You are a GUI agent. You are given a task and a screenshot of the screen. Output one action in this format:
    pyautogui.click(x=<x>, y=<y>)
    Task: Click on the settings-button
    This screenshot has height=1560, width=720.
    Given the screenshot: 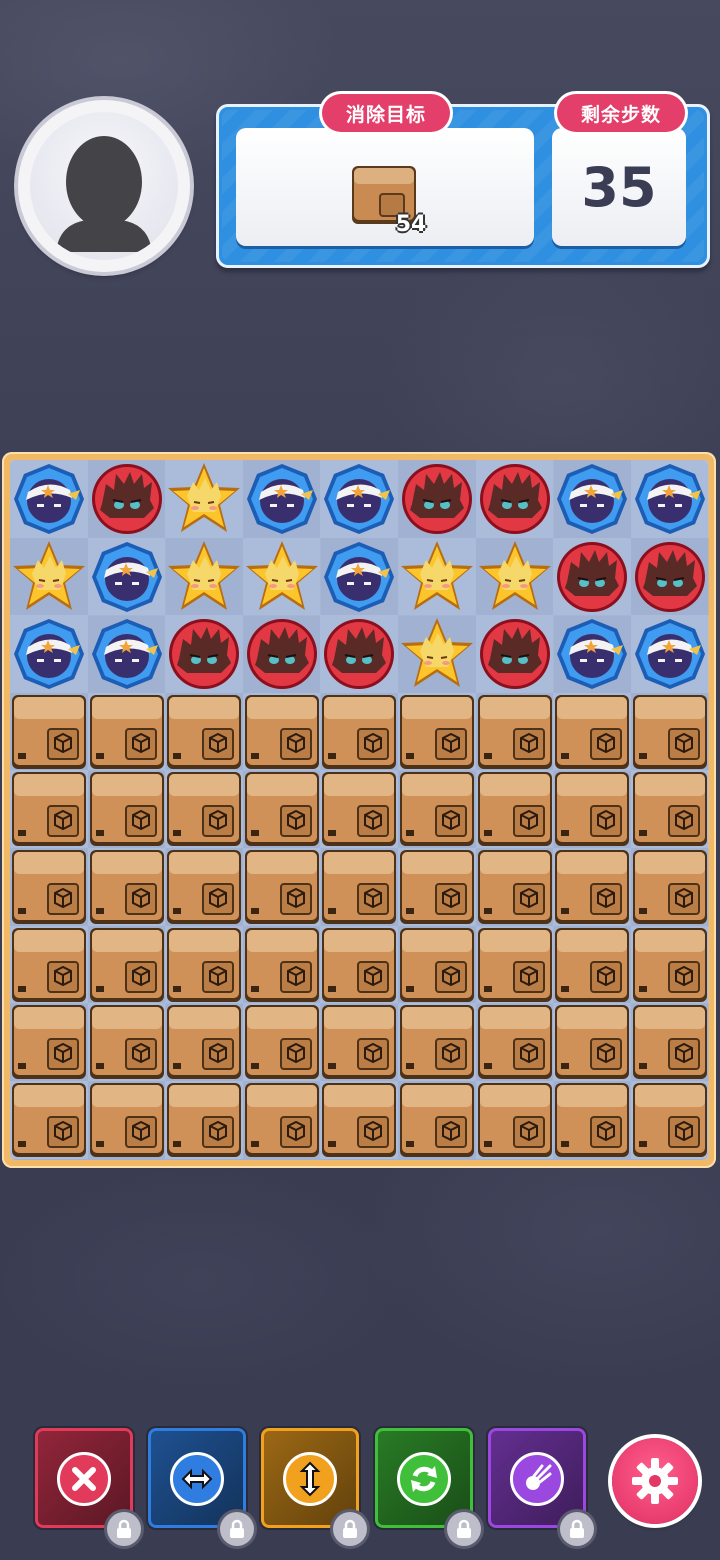 What is the action you would take?
    pyautogui.click(x=655, y=1481)
    